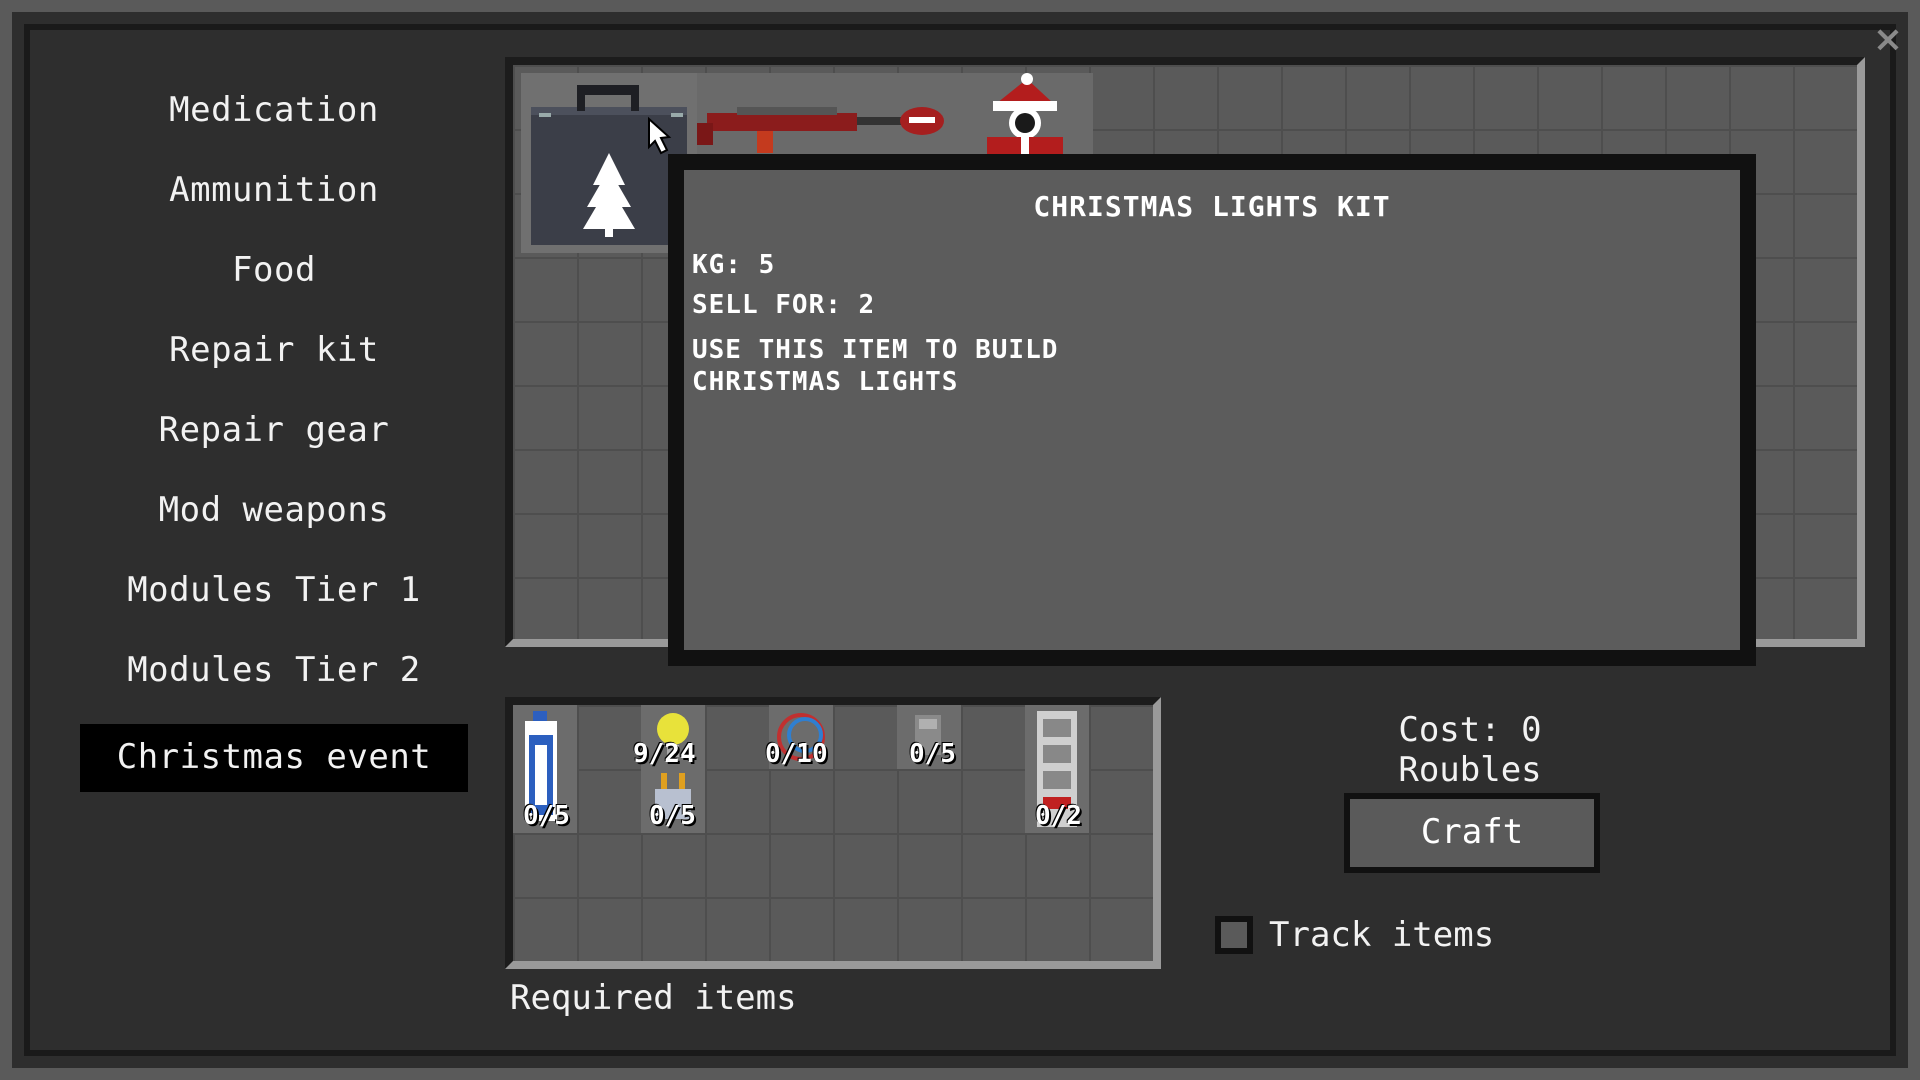  What do you see at coordinates (796, 754) in the screenshot?
I see `required-count-wire: 0/10` at bounding box center [796, 754].